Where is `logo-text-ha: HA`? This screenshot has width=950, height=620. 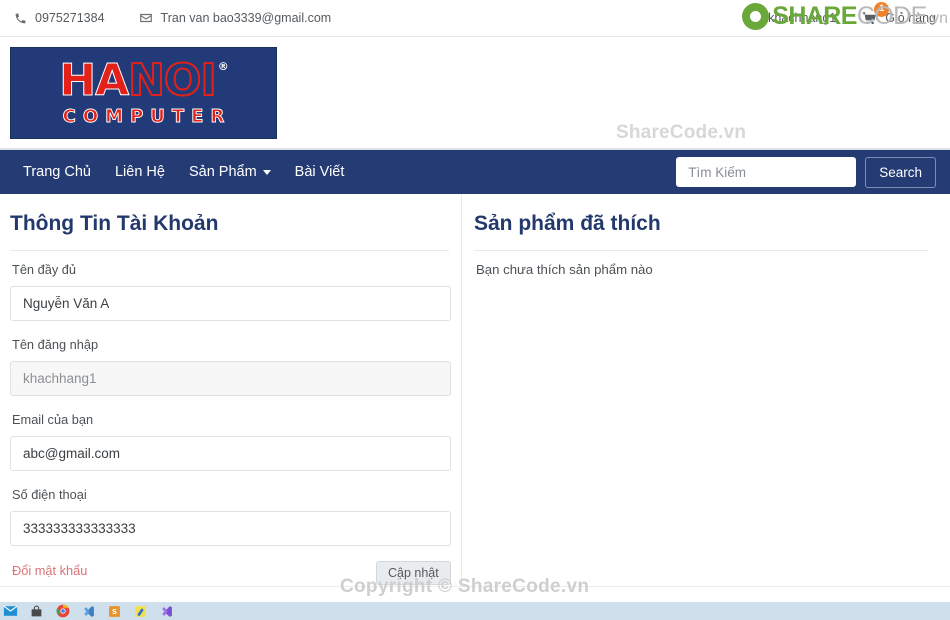 logo-text-ha: HA is located at coordinates (94, 80).